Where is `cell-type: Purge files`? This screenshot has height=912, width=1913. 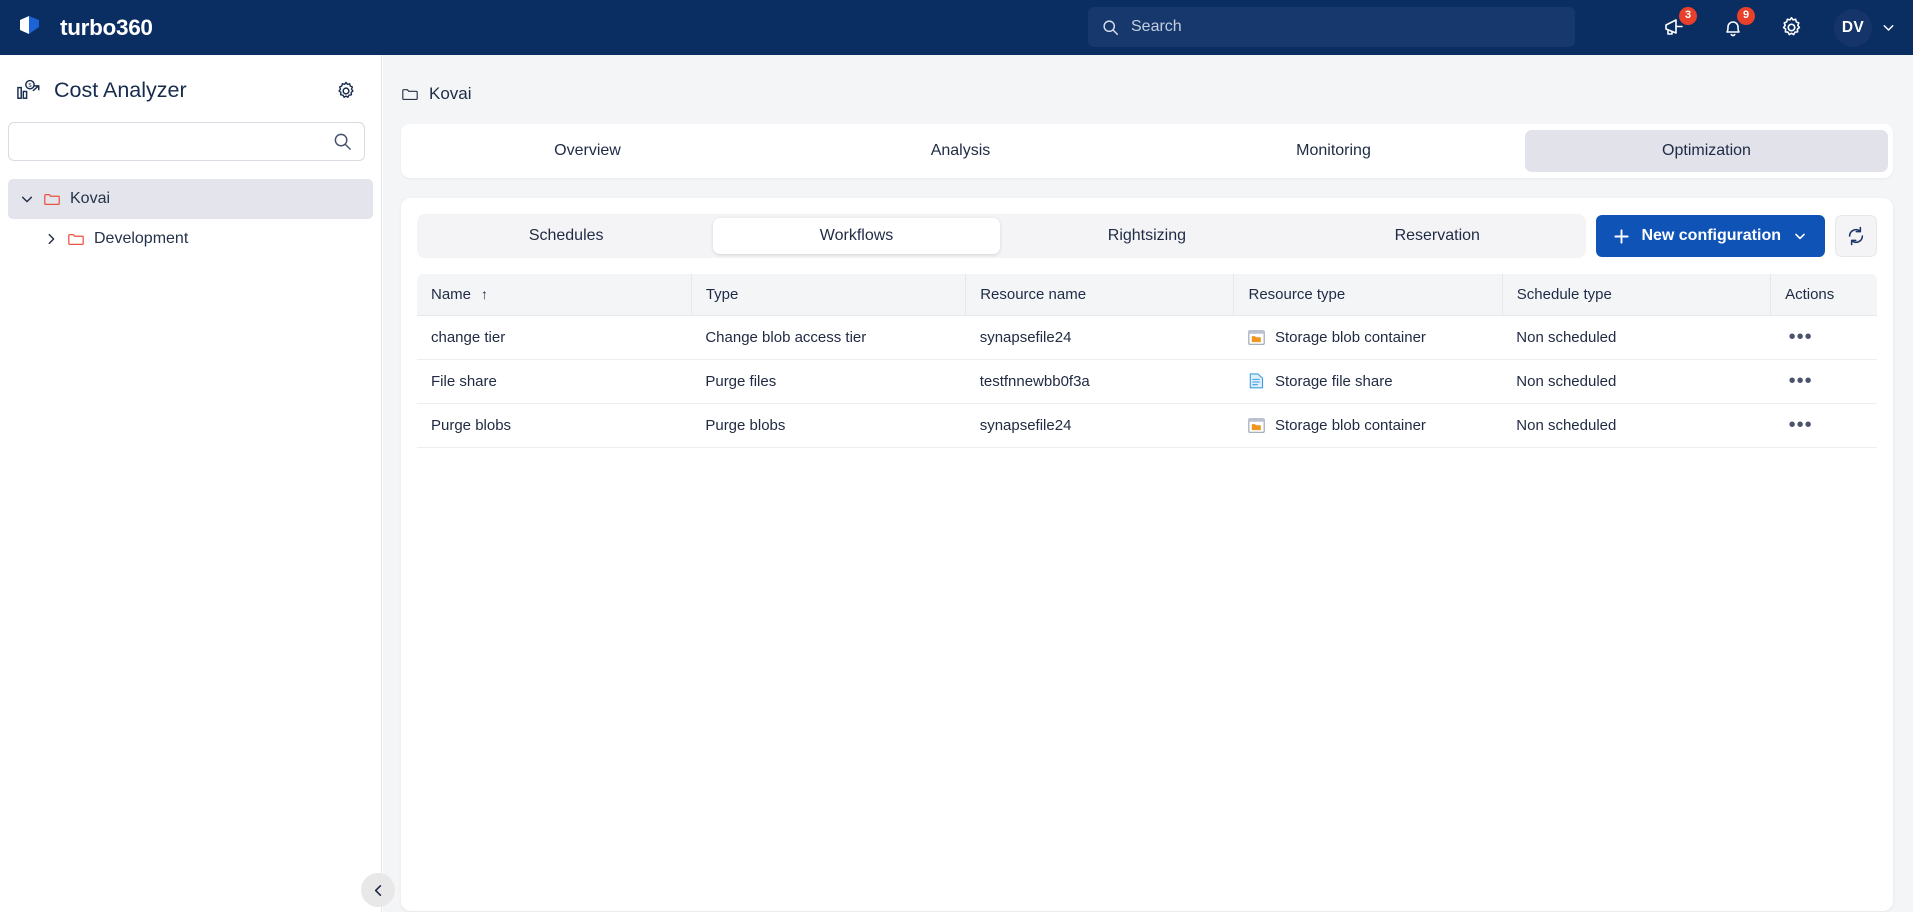
cell-type: Purge files is located at coordinates (828, 381).